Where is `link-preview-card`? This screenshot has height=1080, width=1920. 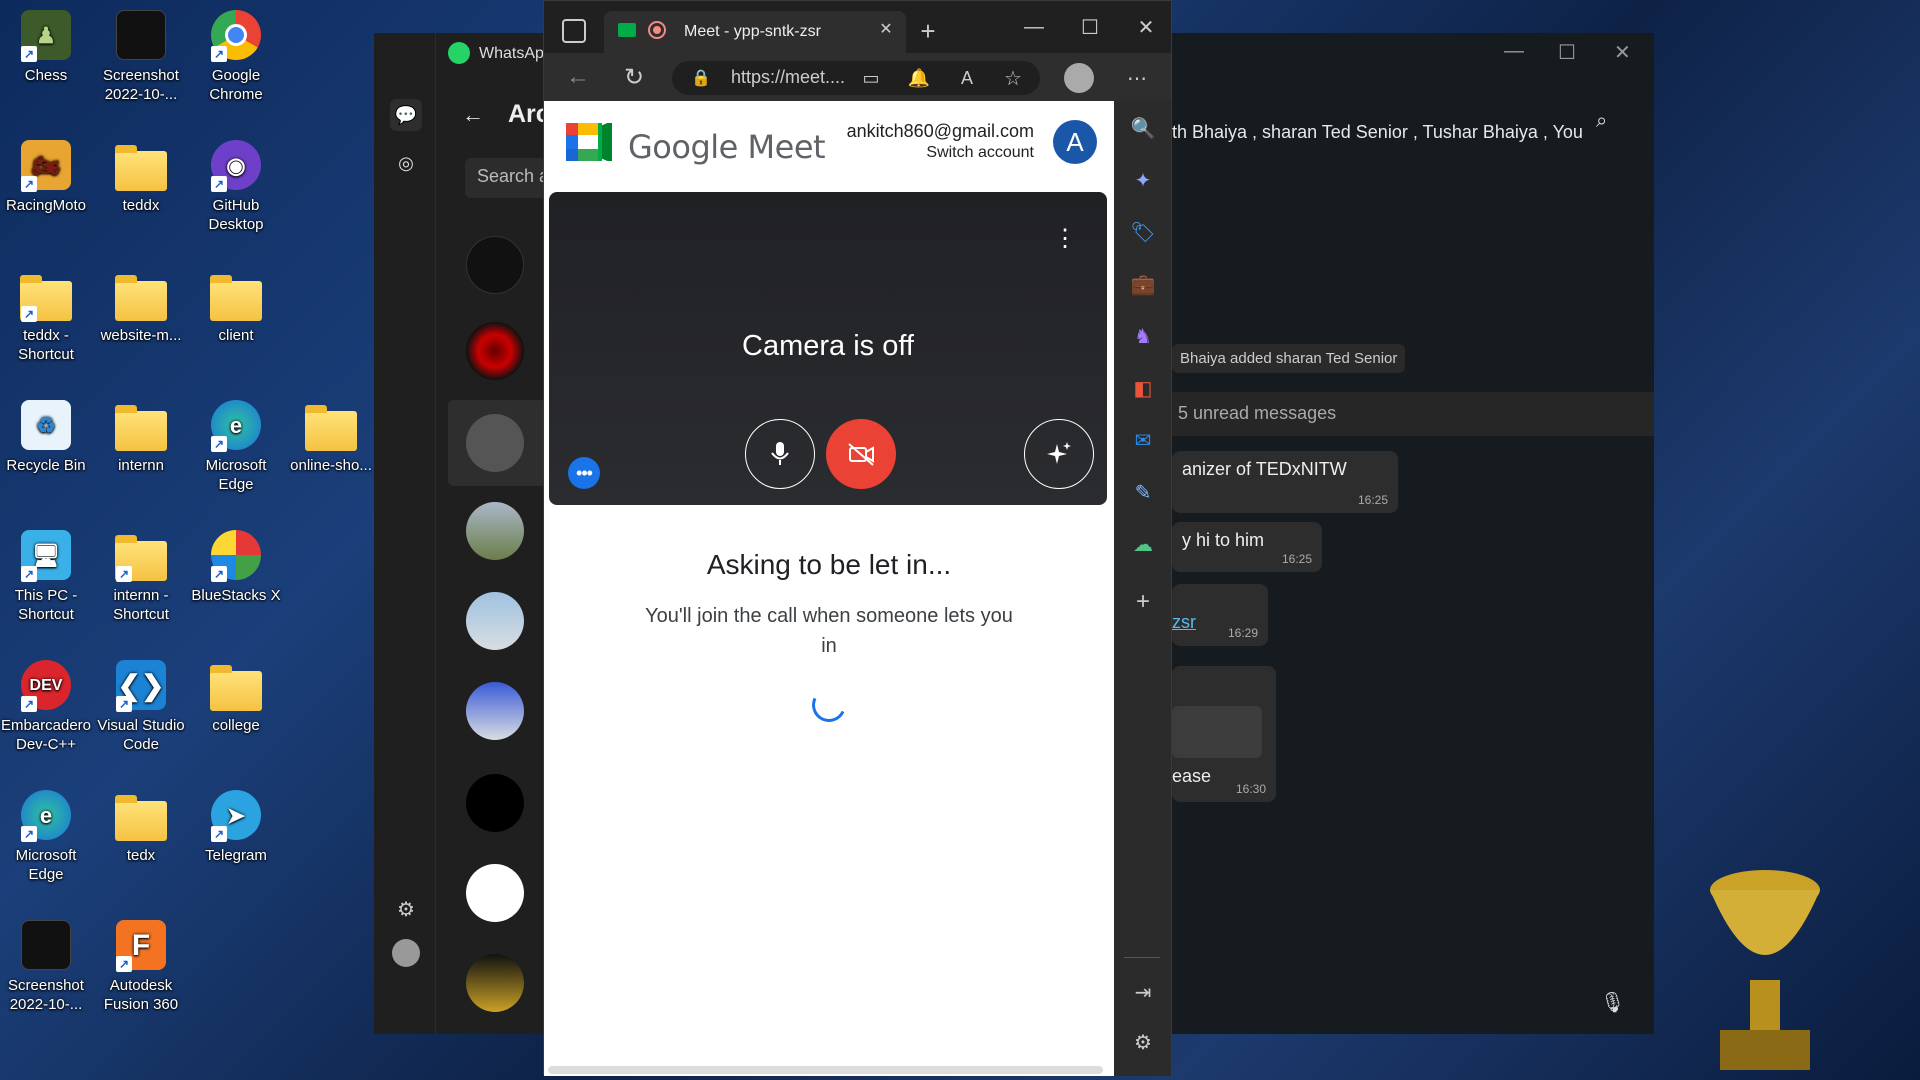
link-preview-card is located at coordinates (1217, 732).